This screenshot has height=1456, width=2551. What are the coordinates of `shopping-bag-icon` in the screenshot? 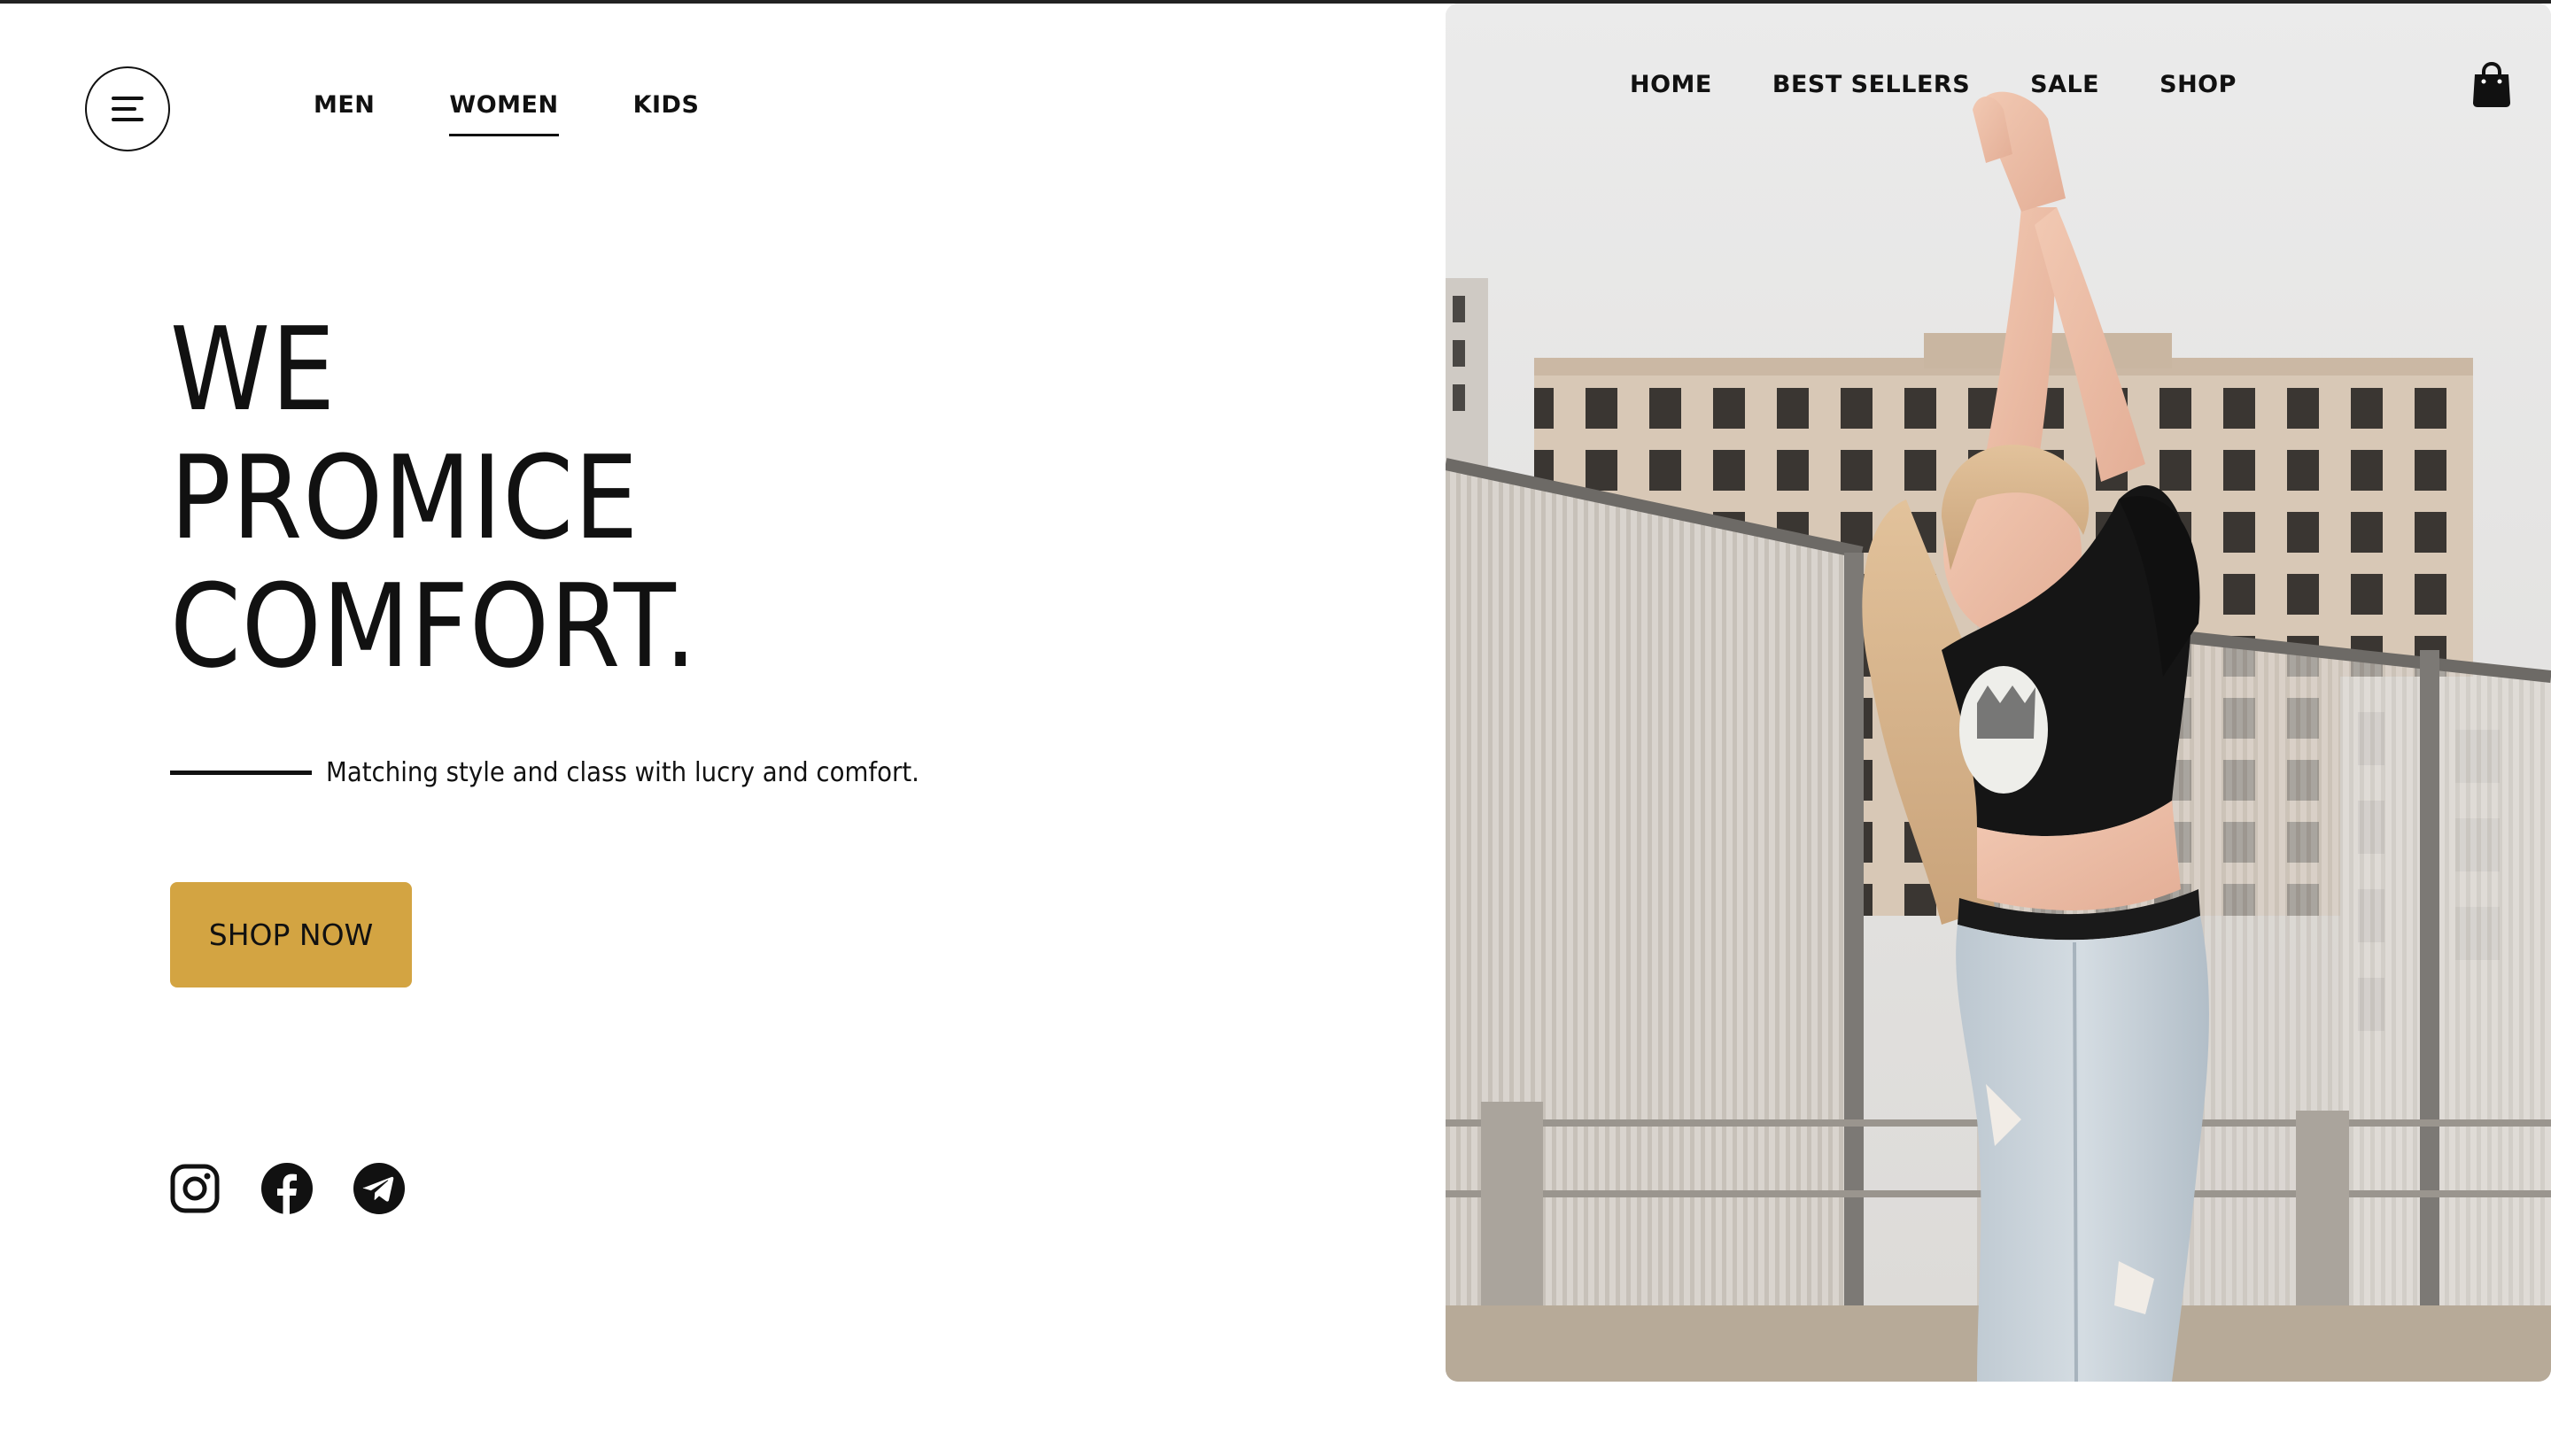 It's located at (2491, 85).